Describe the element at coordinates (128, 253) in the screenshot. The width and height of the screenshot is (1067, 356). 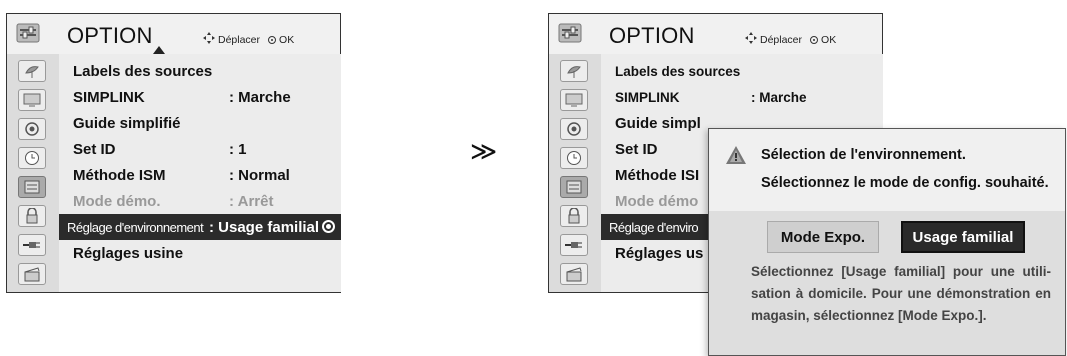
I see `item-label: Réglages usine` at that location.